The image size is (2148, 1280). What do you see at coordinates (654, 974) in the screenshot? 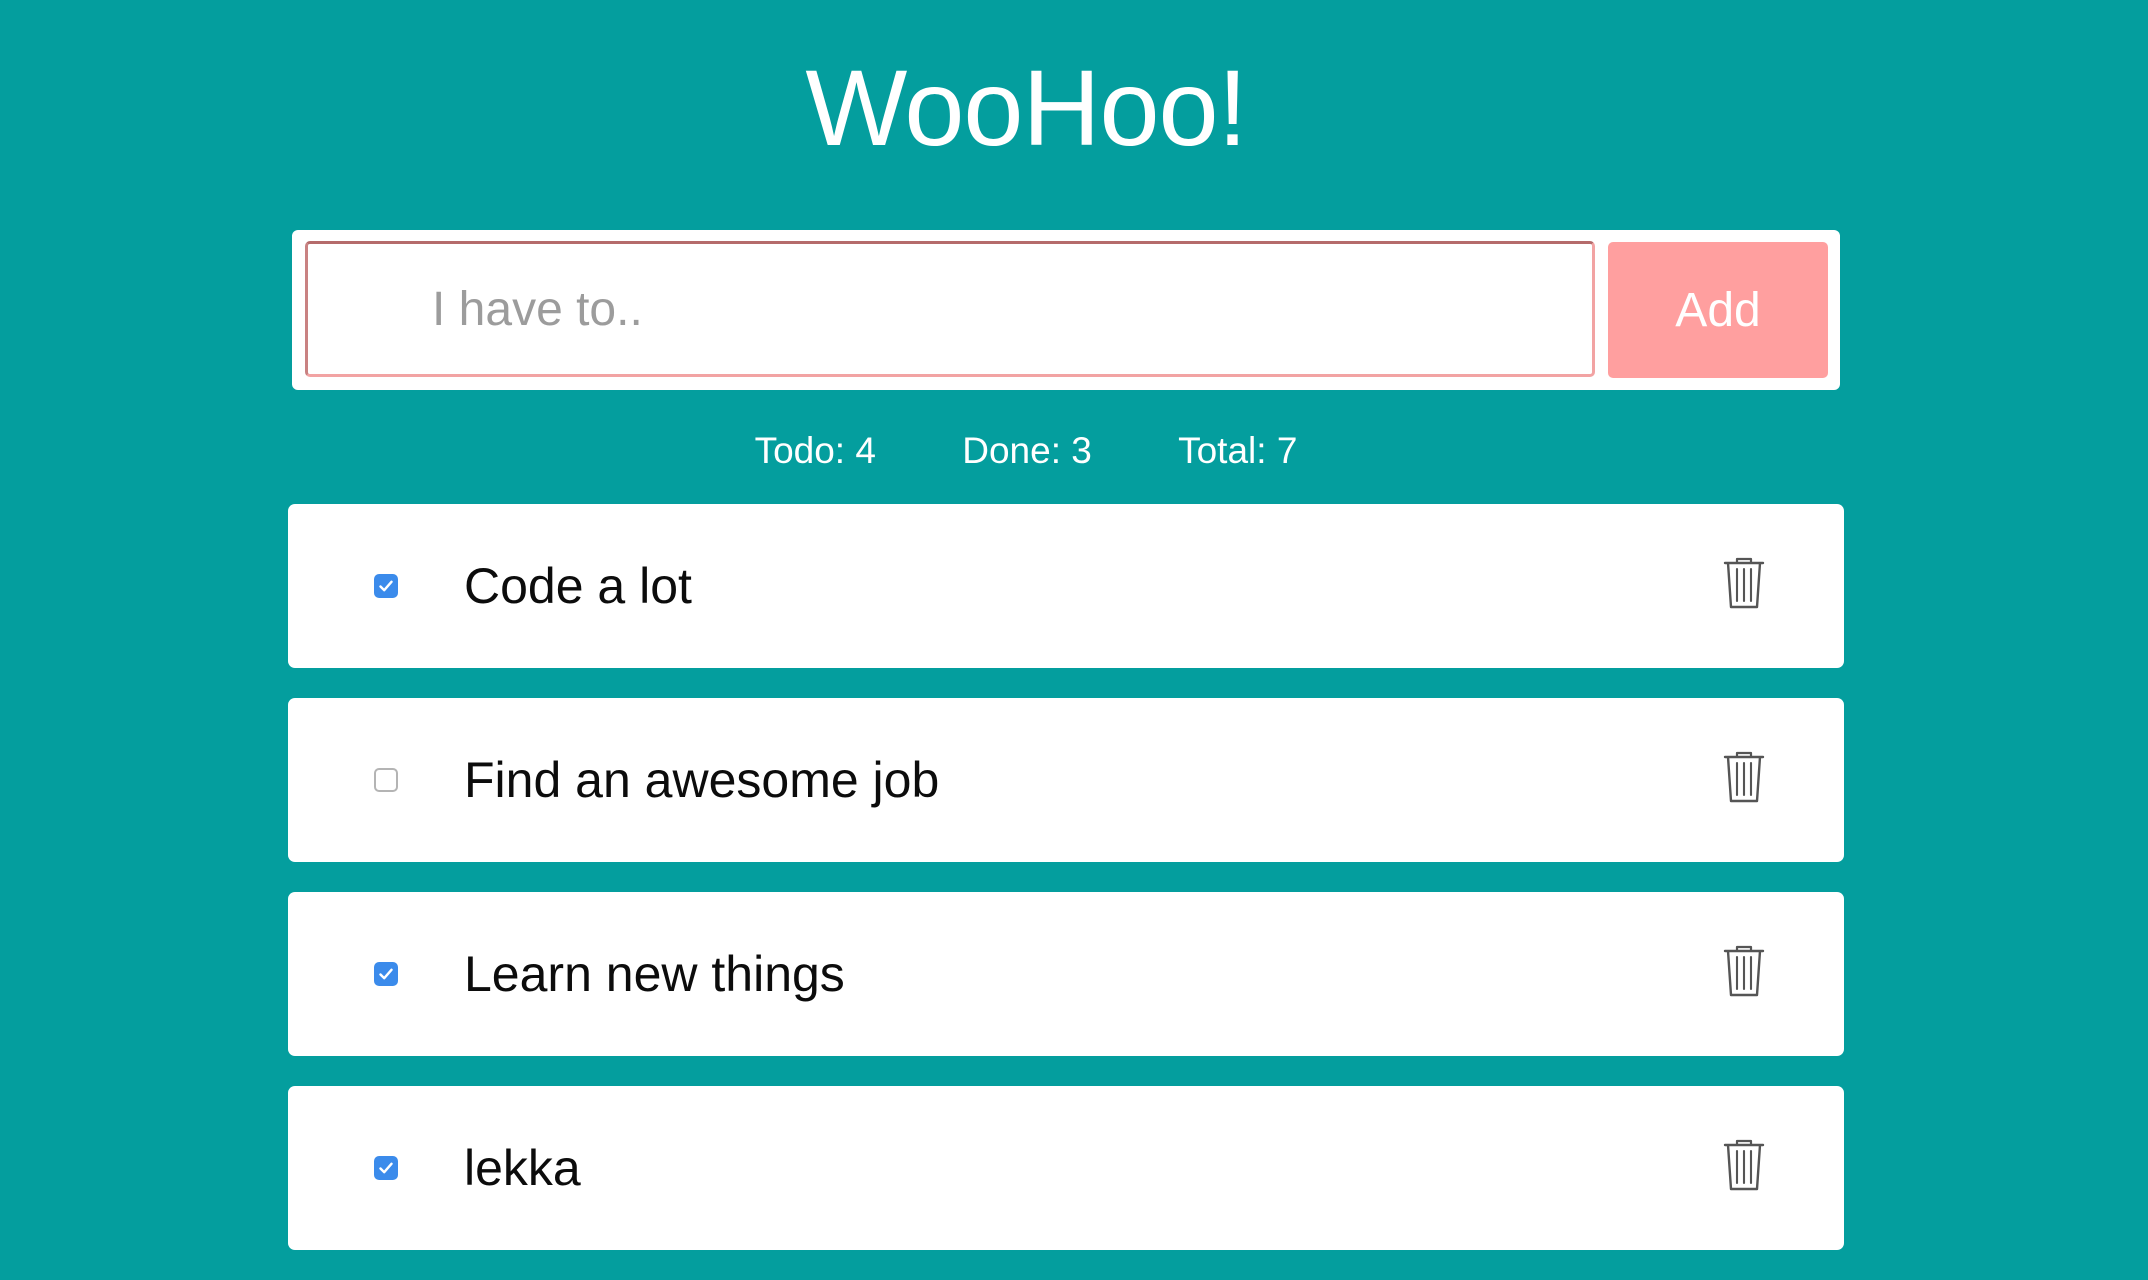
I see `todo-text: Learn new things` at bounding box center [654, 974].